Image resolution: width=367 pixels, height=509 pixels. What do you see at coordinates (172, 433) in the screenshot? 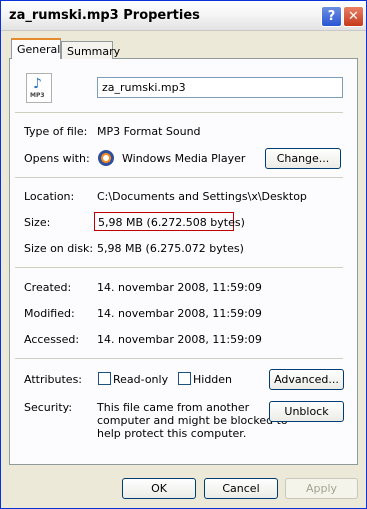
I see `security-text-line3: help protect this computer.` at bounding box center [172, 433].